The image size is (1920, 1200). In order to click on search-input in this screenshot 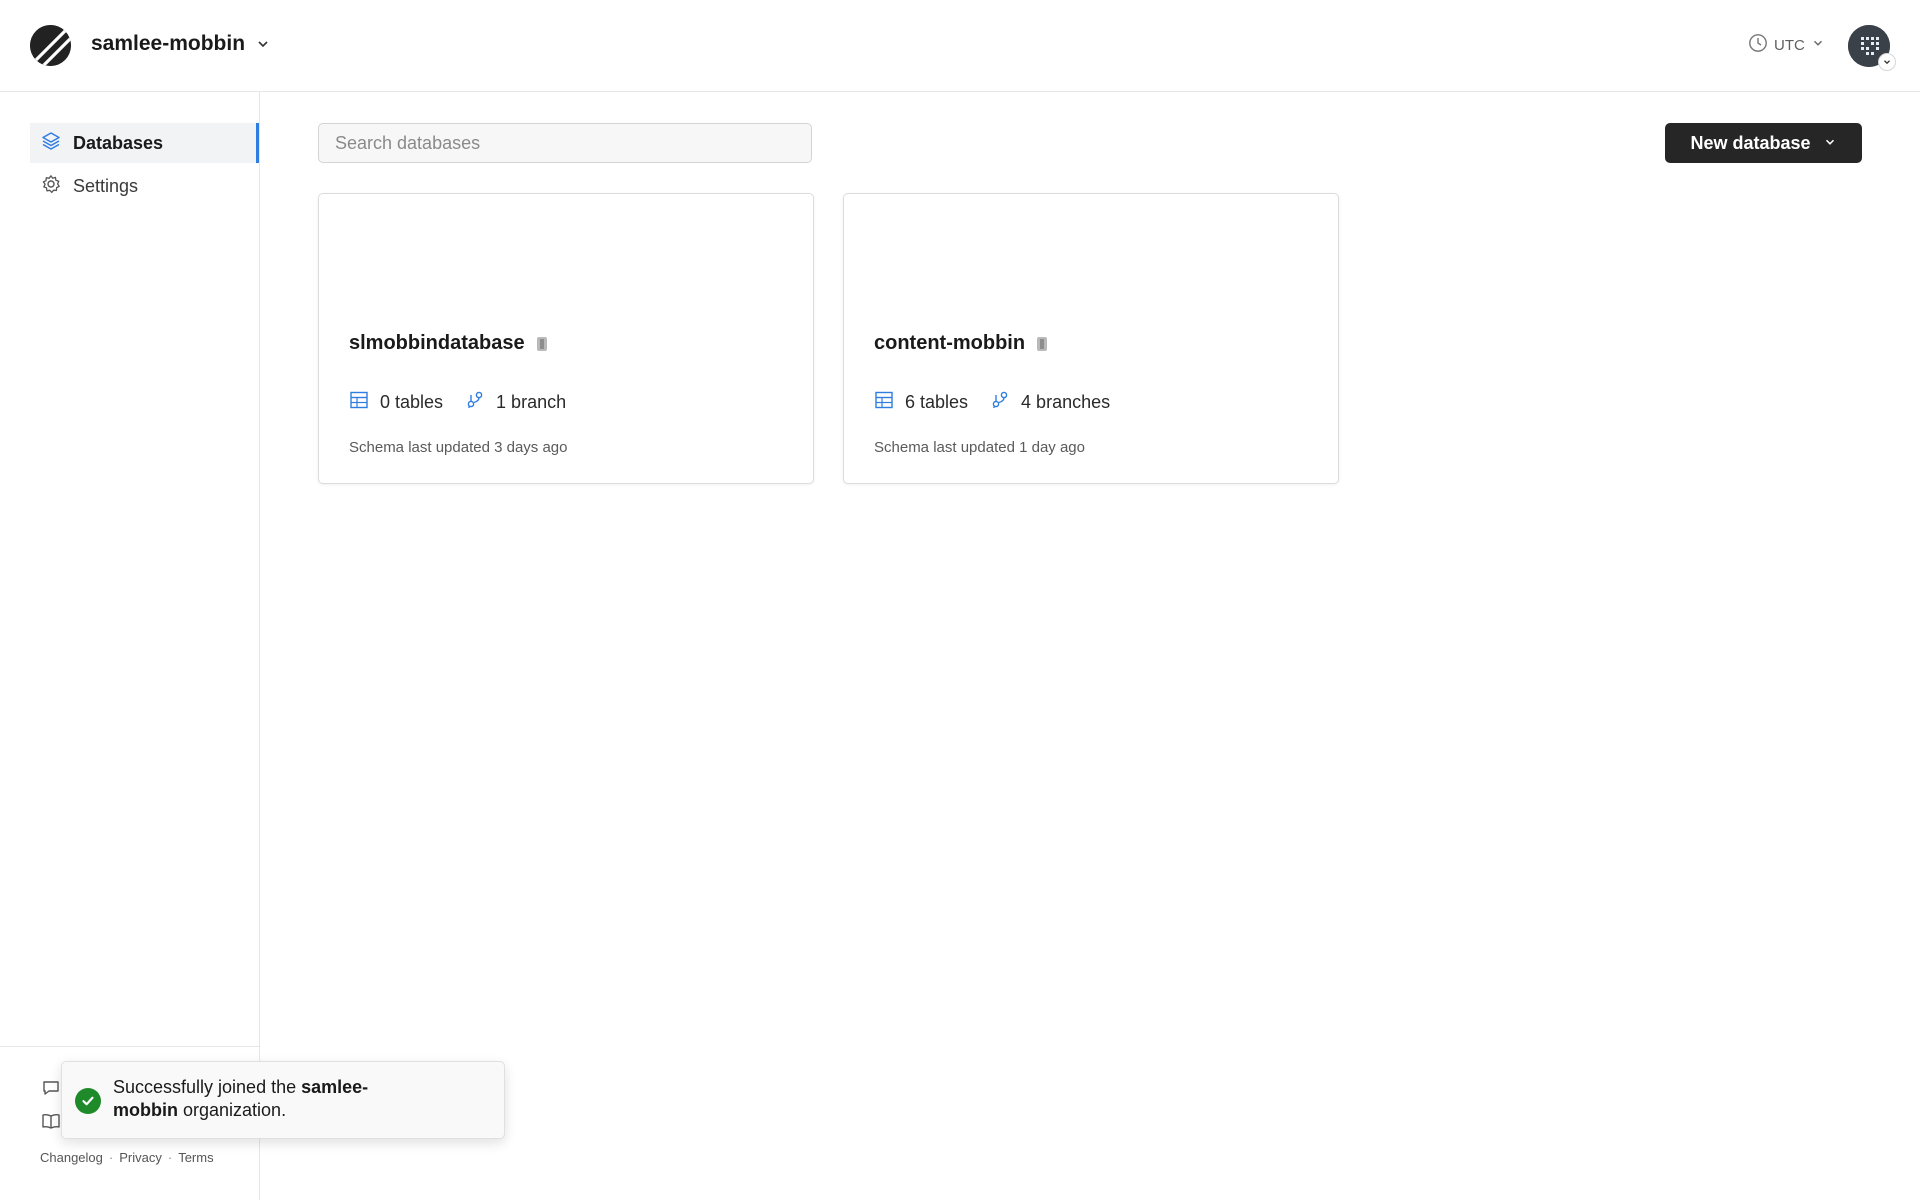, I will do `click(565, 143)`.